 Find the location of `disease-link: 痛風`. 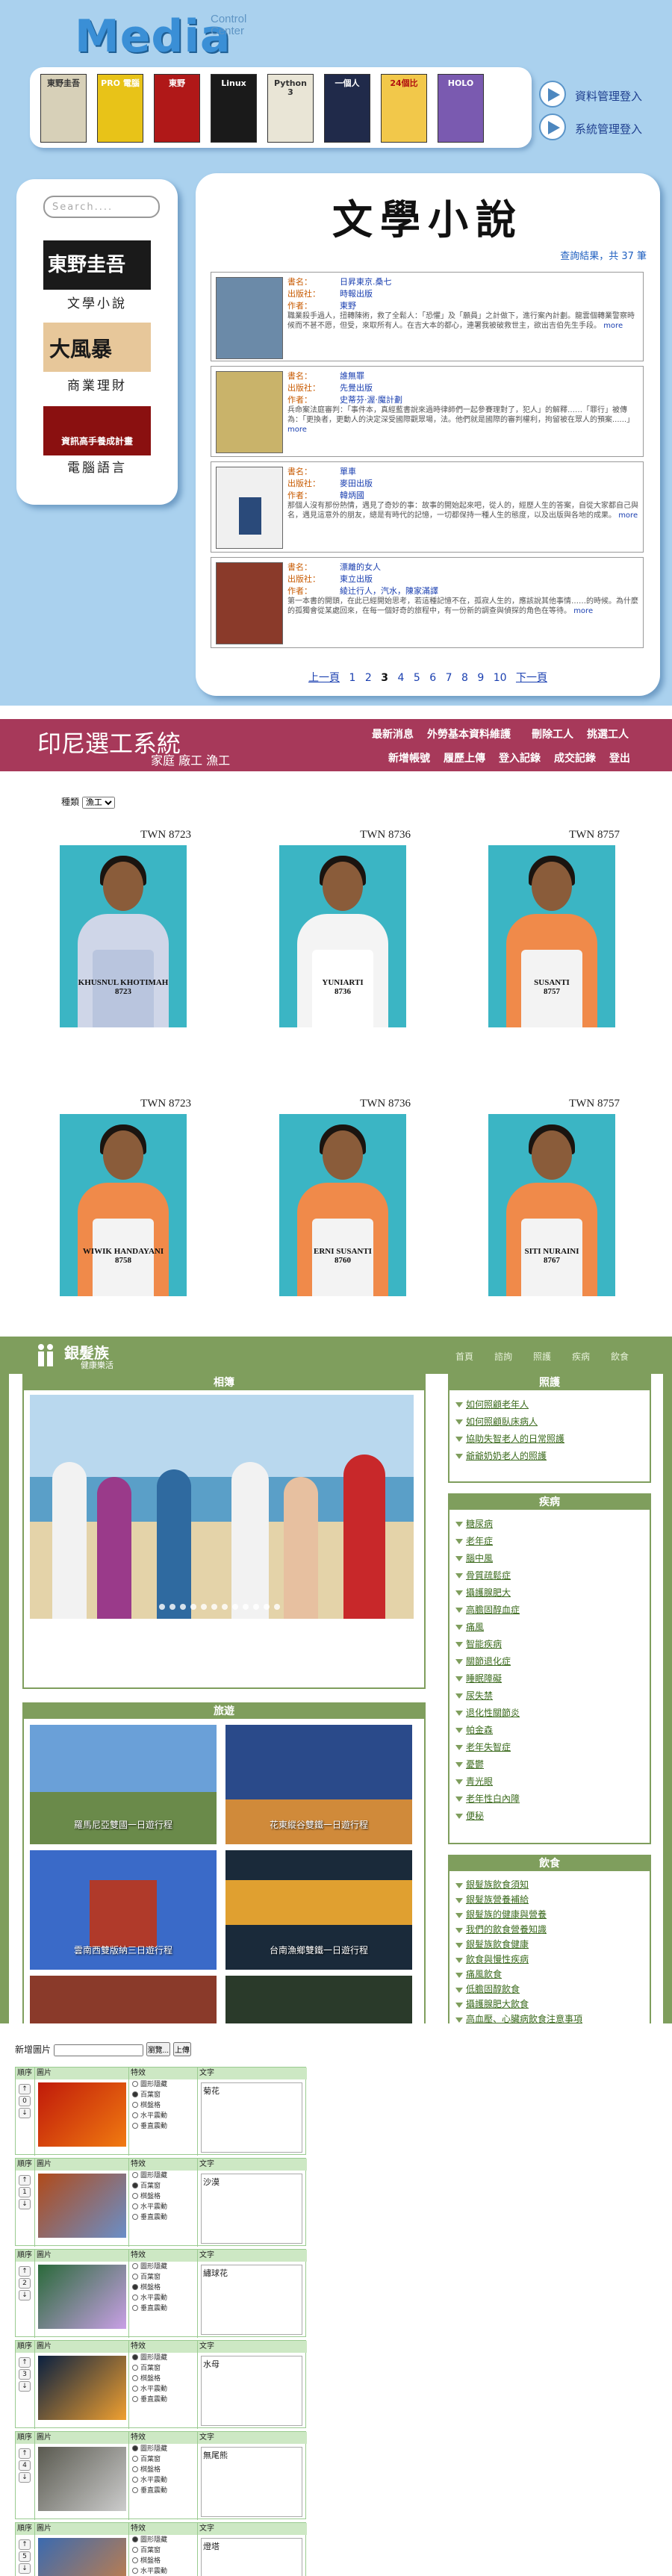

disease-link: 痛風 is located at coordinates (487, 1627).